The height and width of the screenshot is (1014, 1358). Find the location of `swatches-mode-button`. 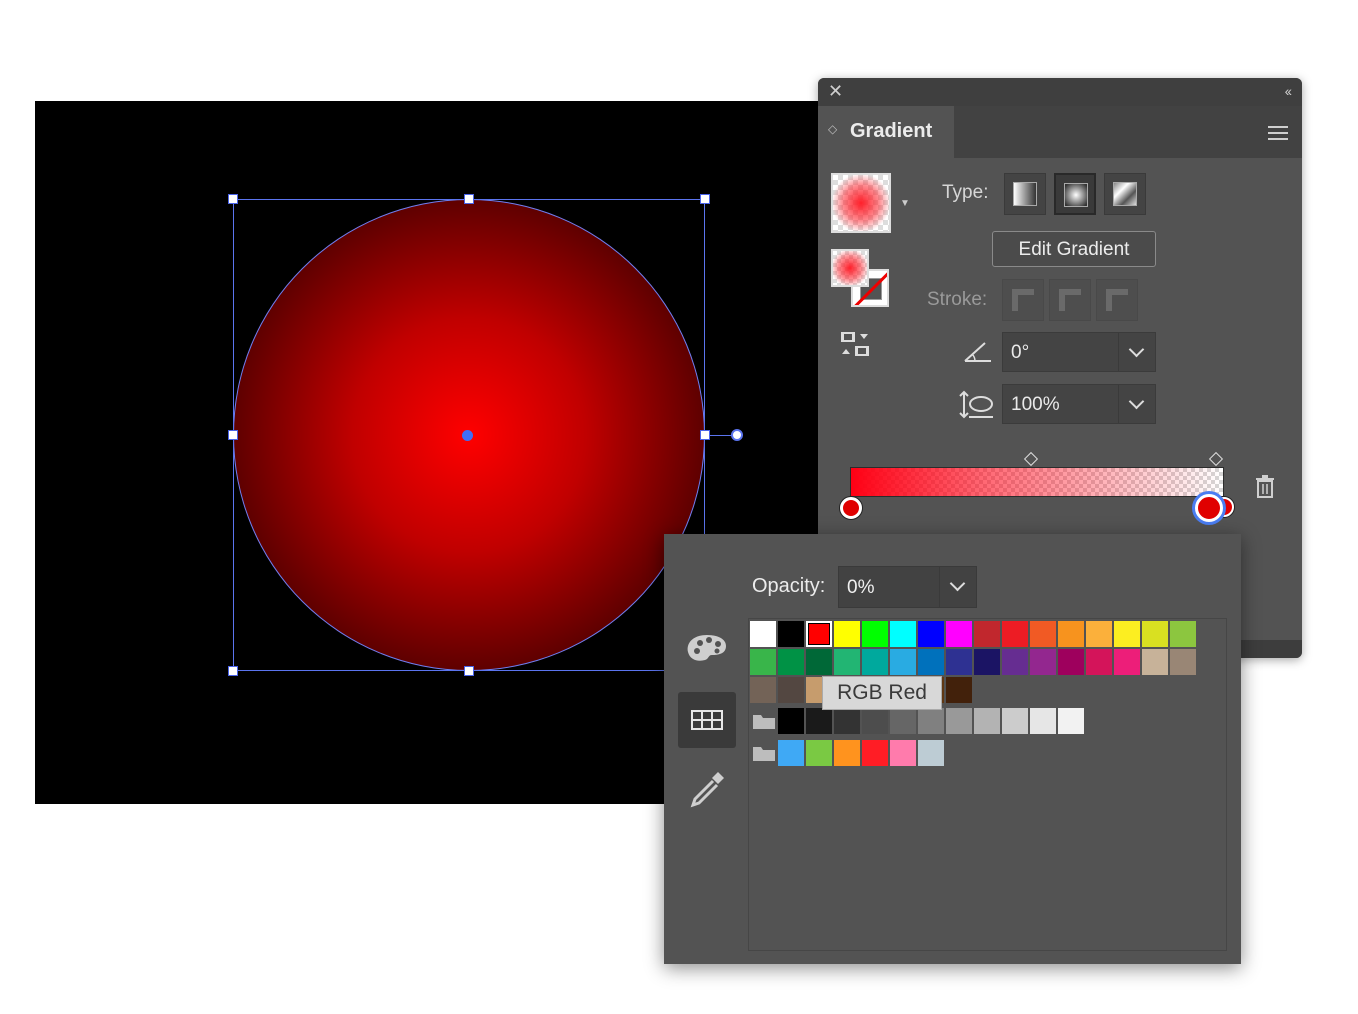

swatches-mode-button is located at coordinates (707, 720).